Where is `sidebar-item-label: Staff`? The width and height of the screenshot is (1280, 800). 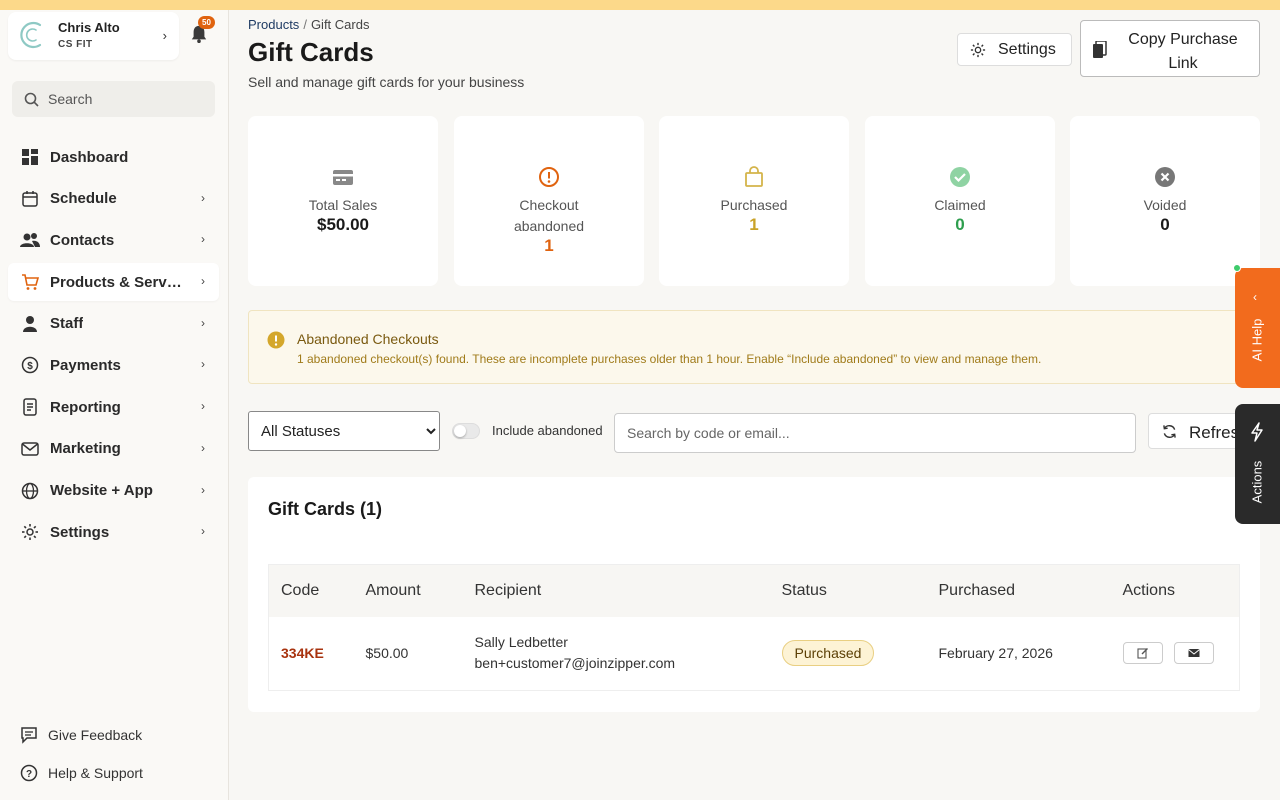
sidebar-item-label: Staff is located at coordinates (67, 324).